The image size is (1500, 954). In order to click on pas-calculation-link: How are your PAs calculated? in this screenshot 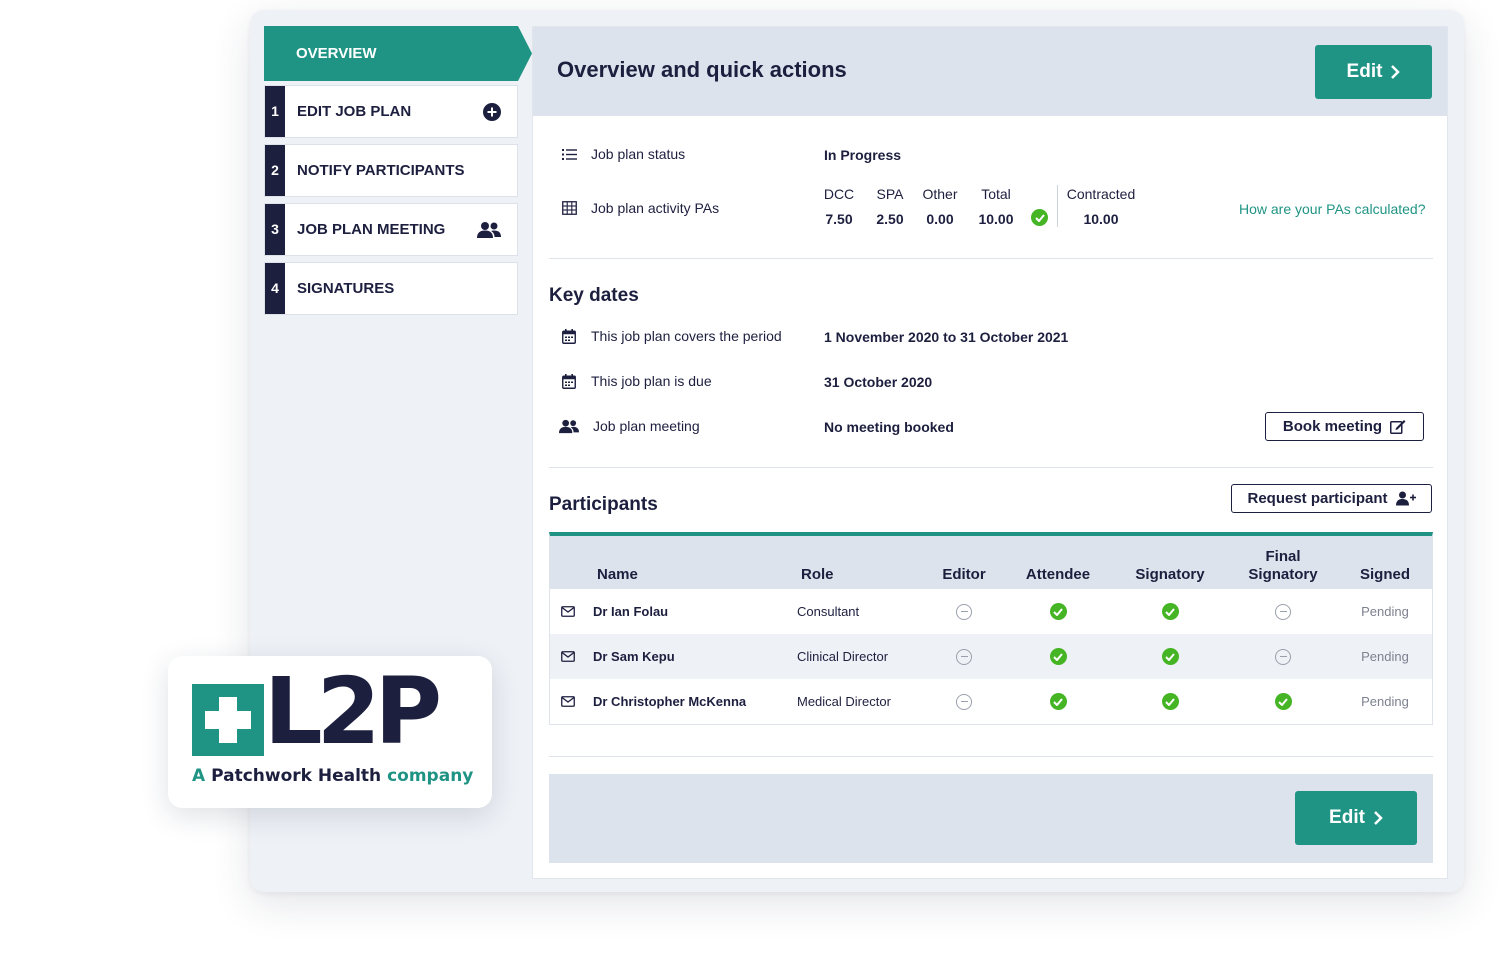, I will do `click(1332, 209)`.